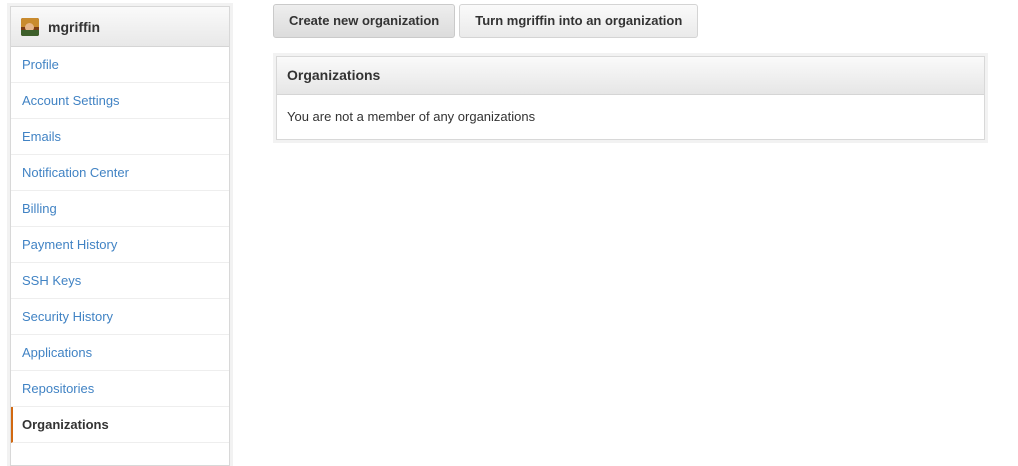 This screenshot has height=466, width=1018. I want to click on avatar, so click(30, 26).